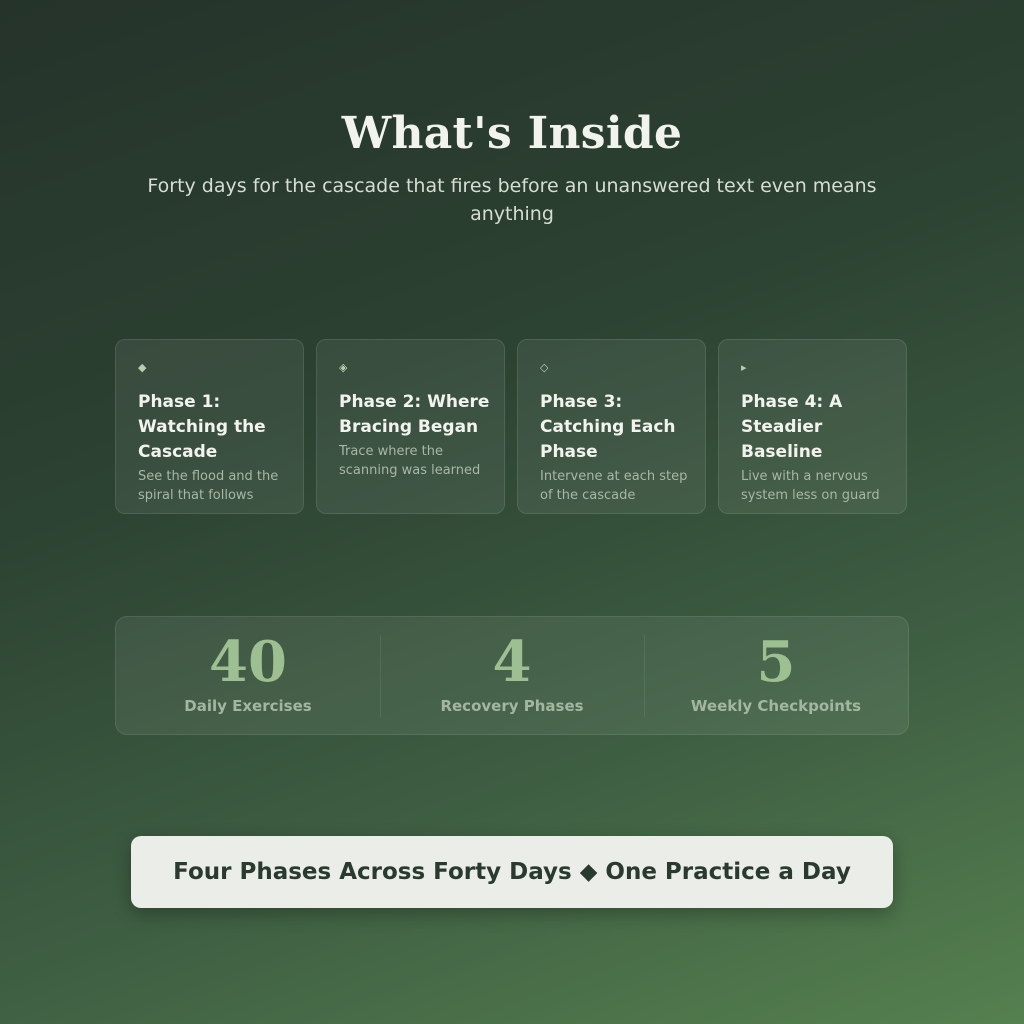  What do you see at coordinates (544, 367) in the screenshot?
I see `hollow-diamond-icon: ◇` at bounding box center [544, 367].